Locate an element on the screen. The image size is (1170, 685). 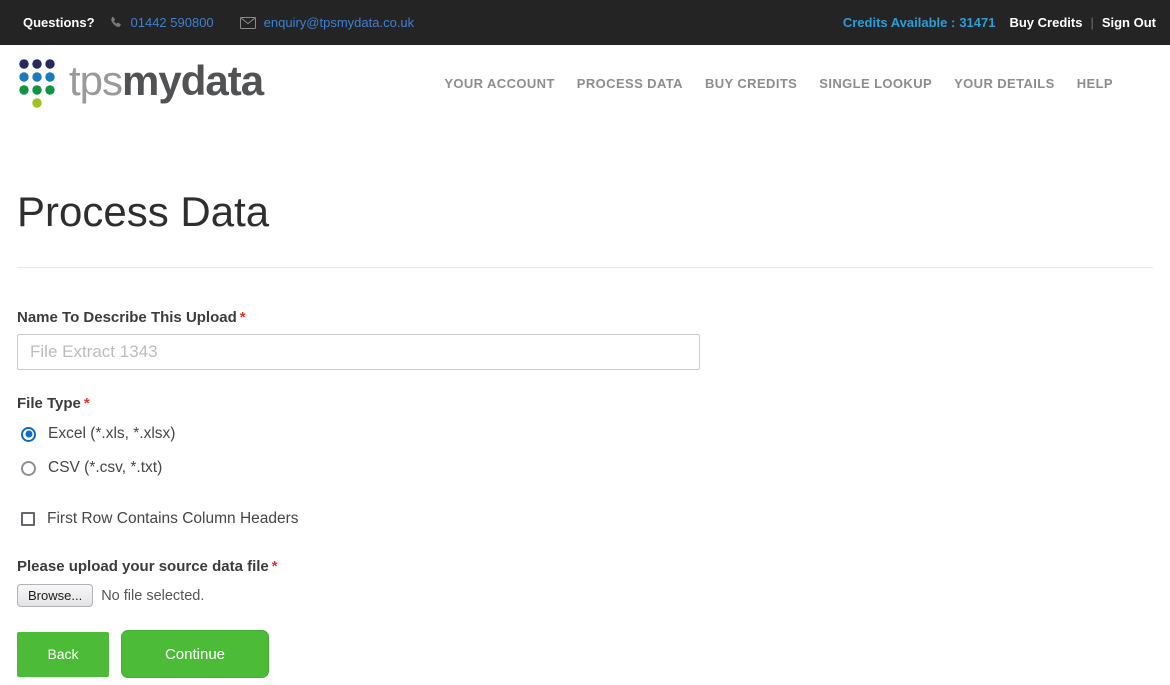
page-title: Process Data is located at coordinates (143, 211).